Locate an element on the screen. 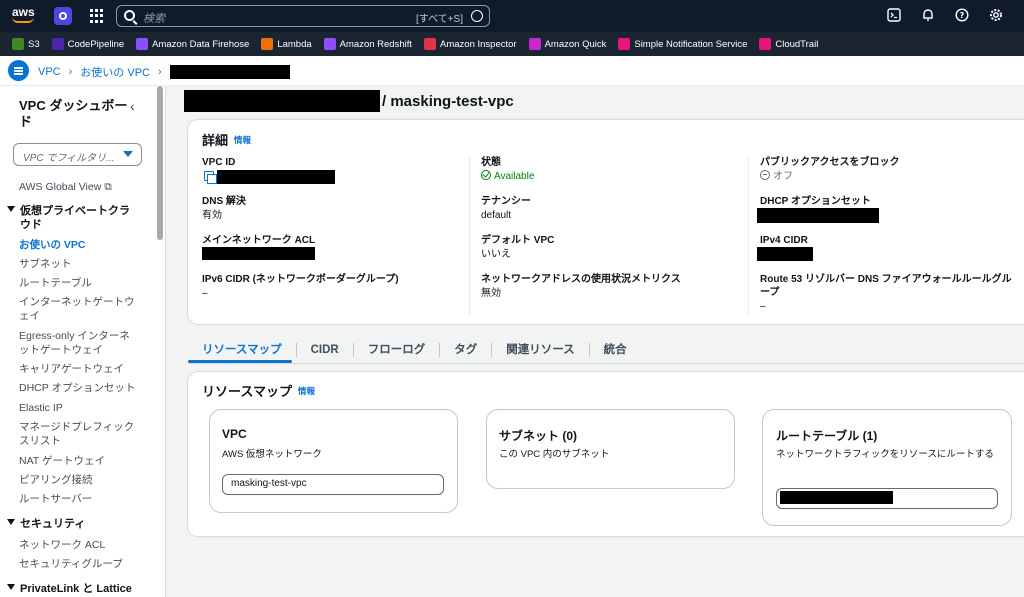  favorite-firehose: Amazon Data Firehose is located at coordinates (192, 44).